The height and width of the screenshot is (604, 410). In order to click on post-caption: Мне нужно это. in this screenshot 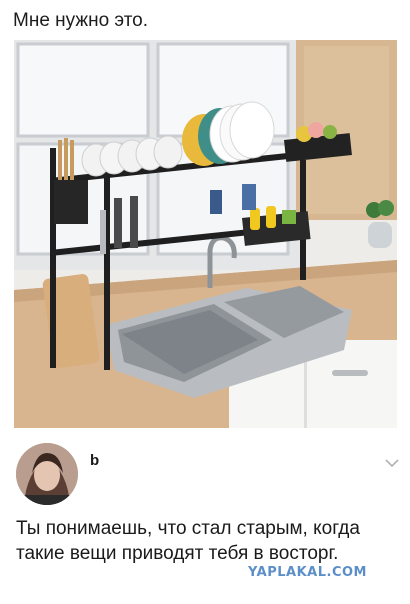, I will do `click(81, 20)`.